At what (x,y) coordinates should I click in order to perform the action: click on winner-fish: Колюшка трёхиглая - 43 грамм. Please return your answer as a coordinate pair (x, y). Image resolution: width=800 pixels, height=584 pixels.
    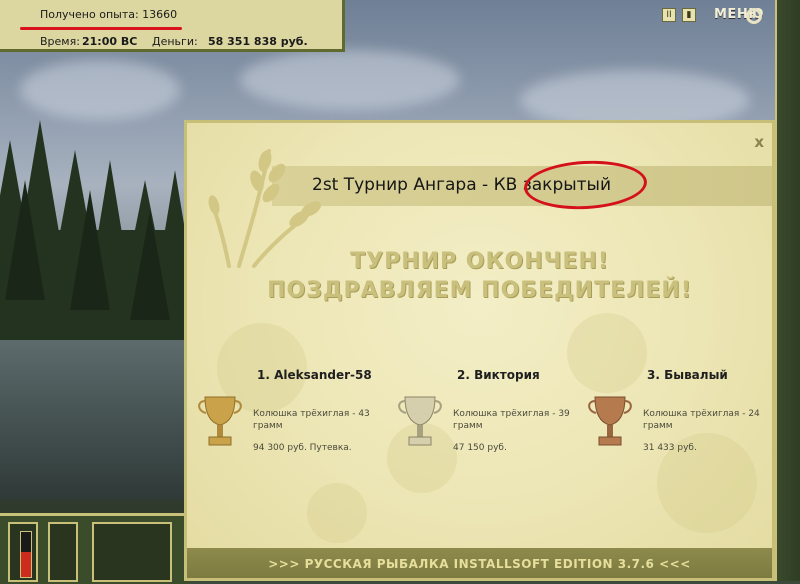
    Looking at the image, I should click on (311, 420).